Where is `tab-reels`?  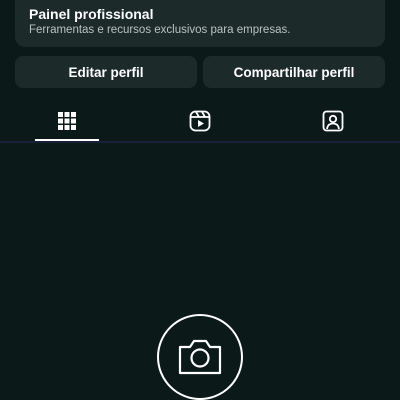 tab-reels is located at coordinates (199, 121).